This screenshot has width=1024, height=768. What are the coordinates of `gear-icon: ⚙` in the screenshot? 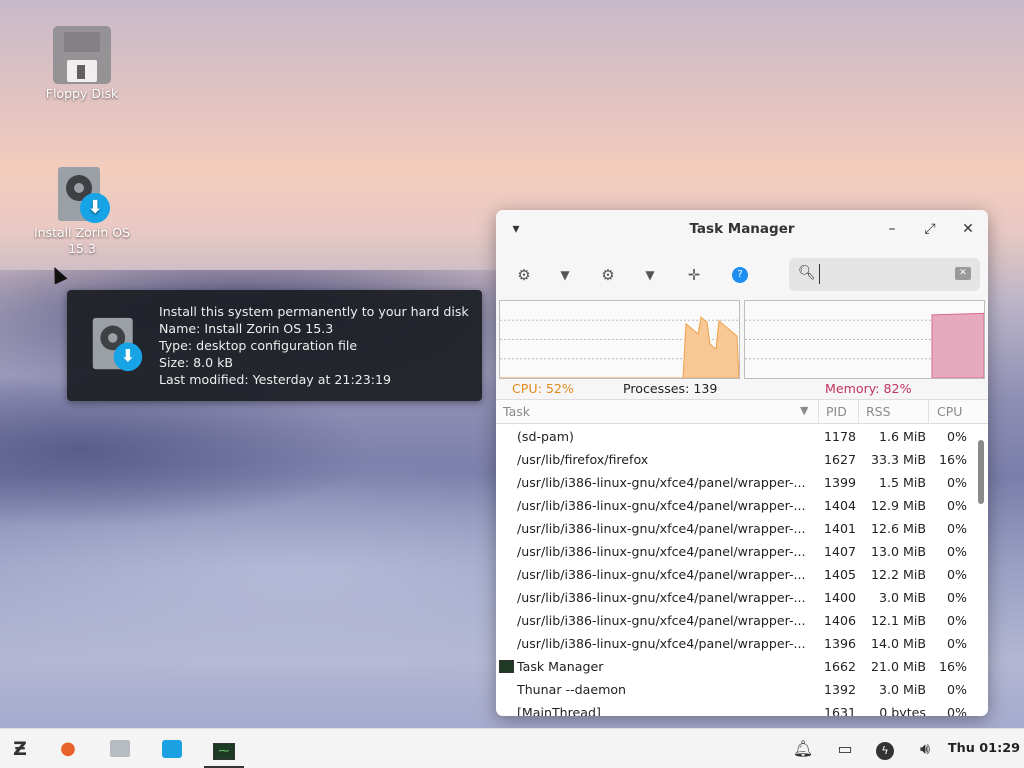 It's located at (608, 275).